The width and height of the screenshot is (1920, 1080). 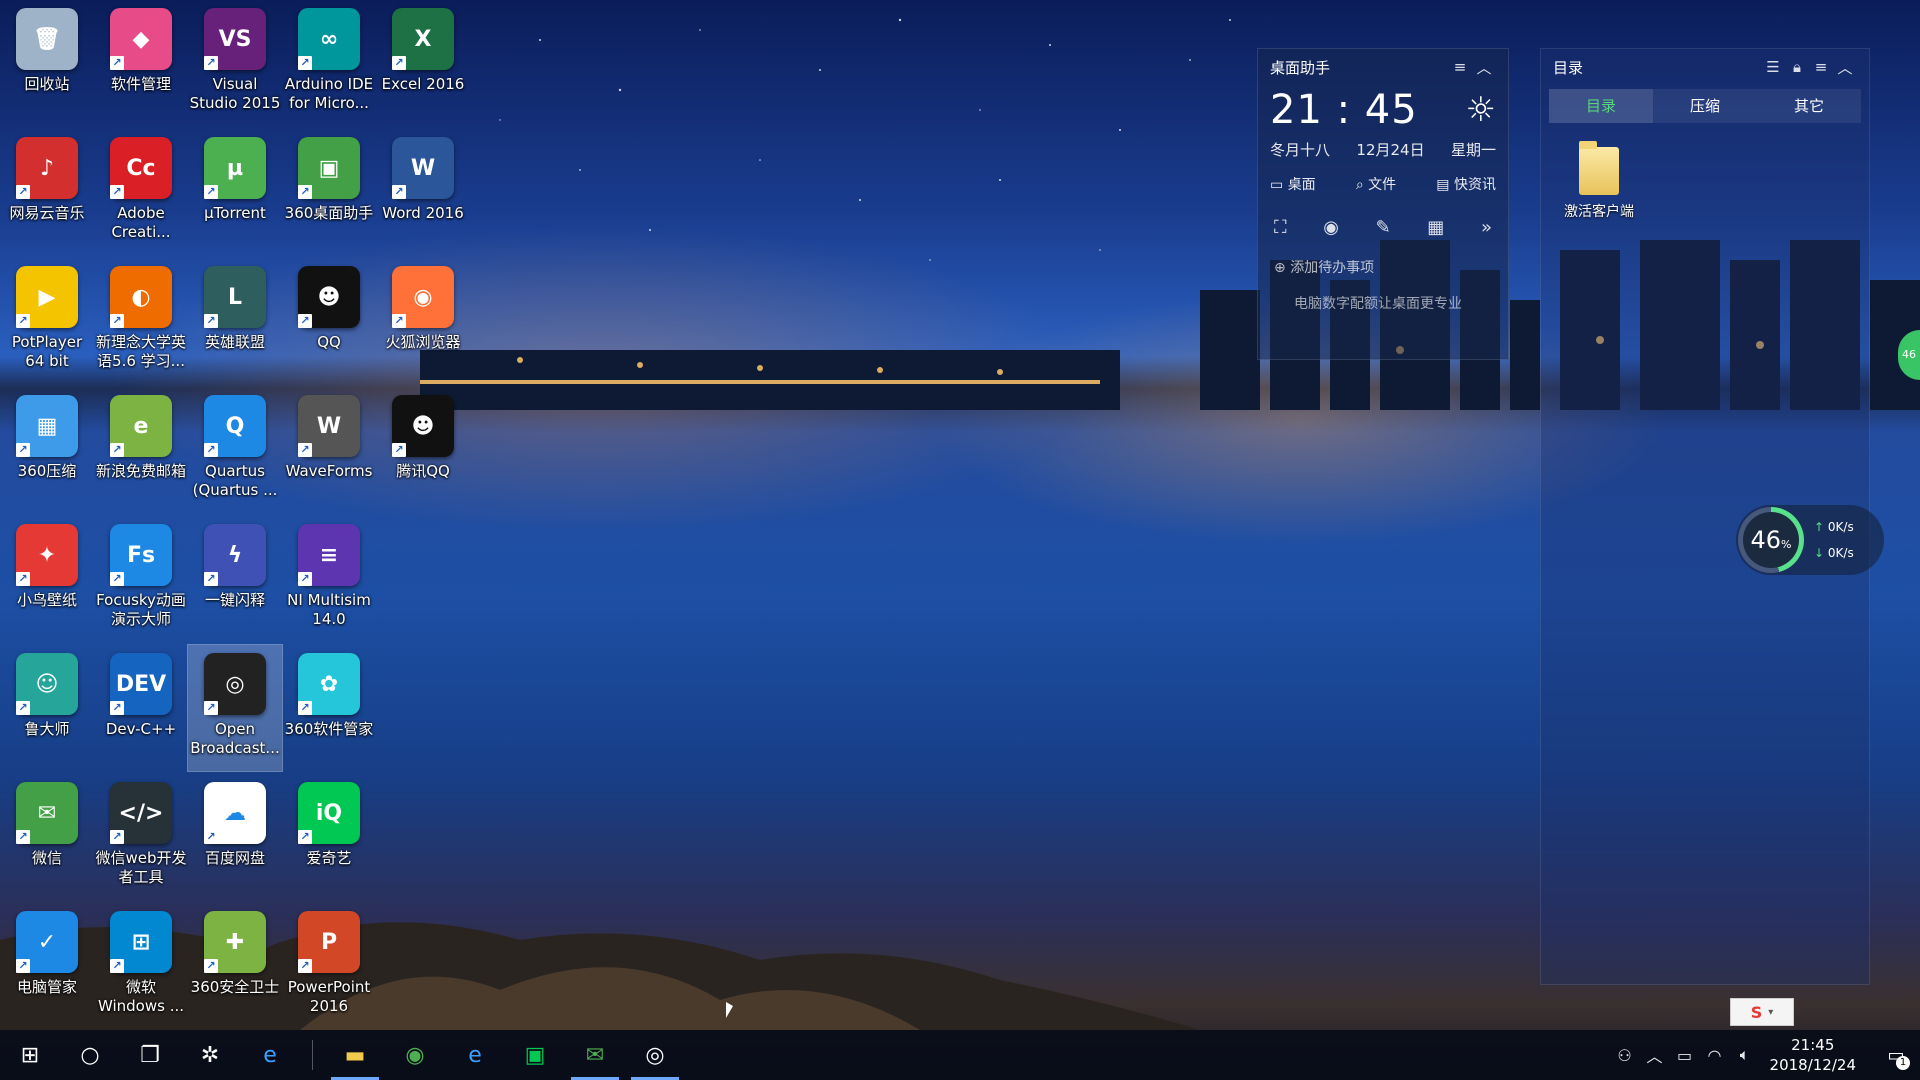 What do you see at coordinates (329, 813) in the screenshot?
I see `iqiyi-icon: iQ ↗` at bounding box center [329, 813].